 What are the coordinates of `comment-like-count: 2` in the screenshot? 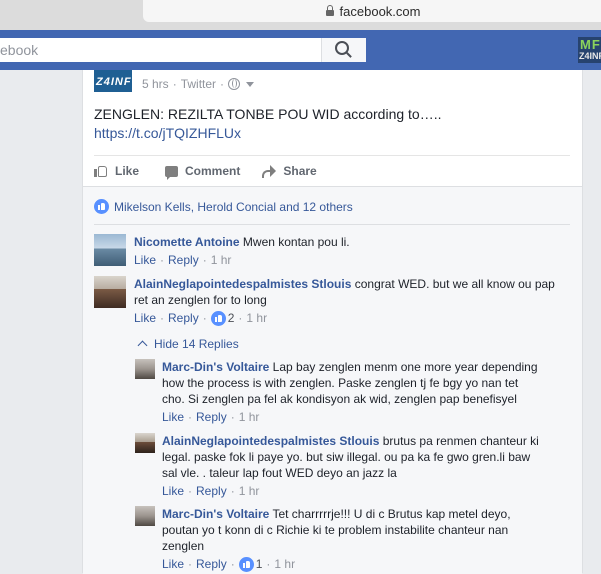 It's located at (222, 318).